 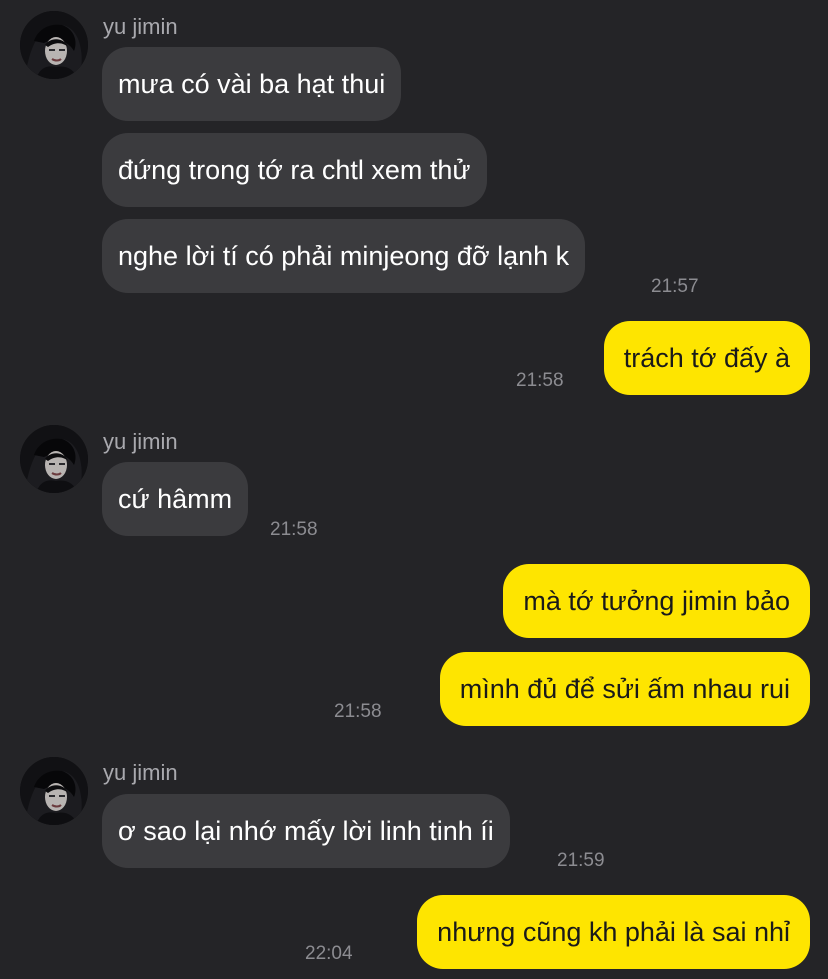 I want to click on message-timestamp: 21:57, so click(x=675, y=286).